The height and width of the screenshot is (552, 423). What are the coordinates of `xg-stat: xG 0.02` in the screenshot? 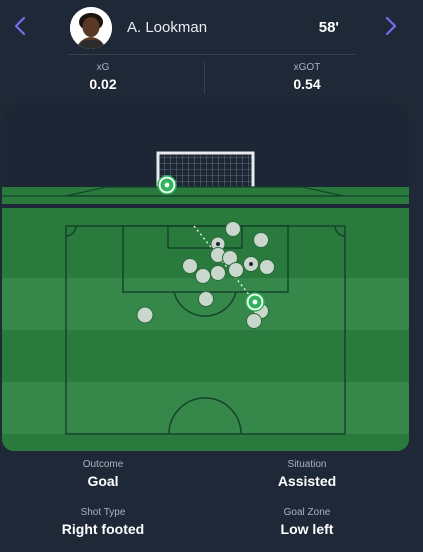 It's located at (103, 77).